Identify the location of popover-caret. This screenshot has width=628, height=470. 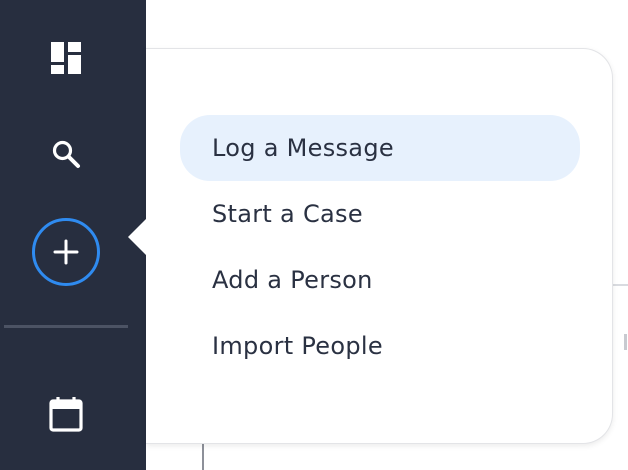
(137, 237).